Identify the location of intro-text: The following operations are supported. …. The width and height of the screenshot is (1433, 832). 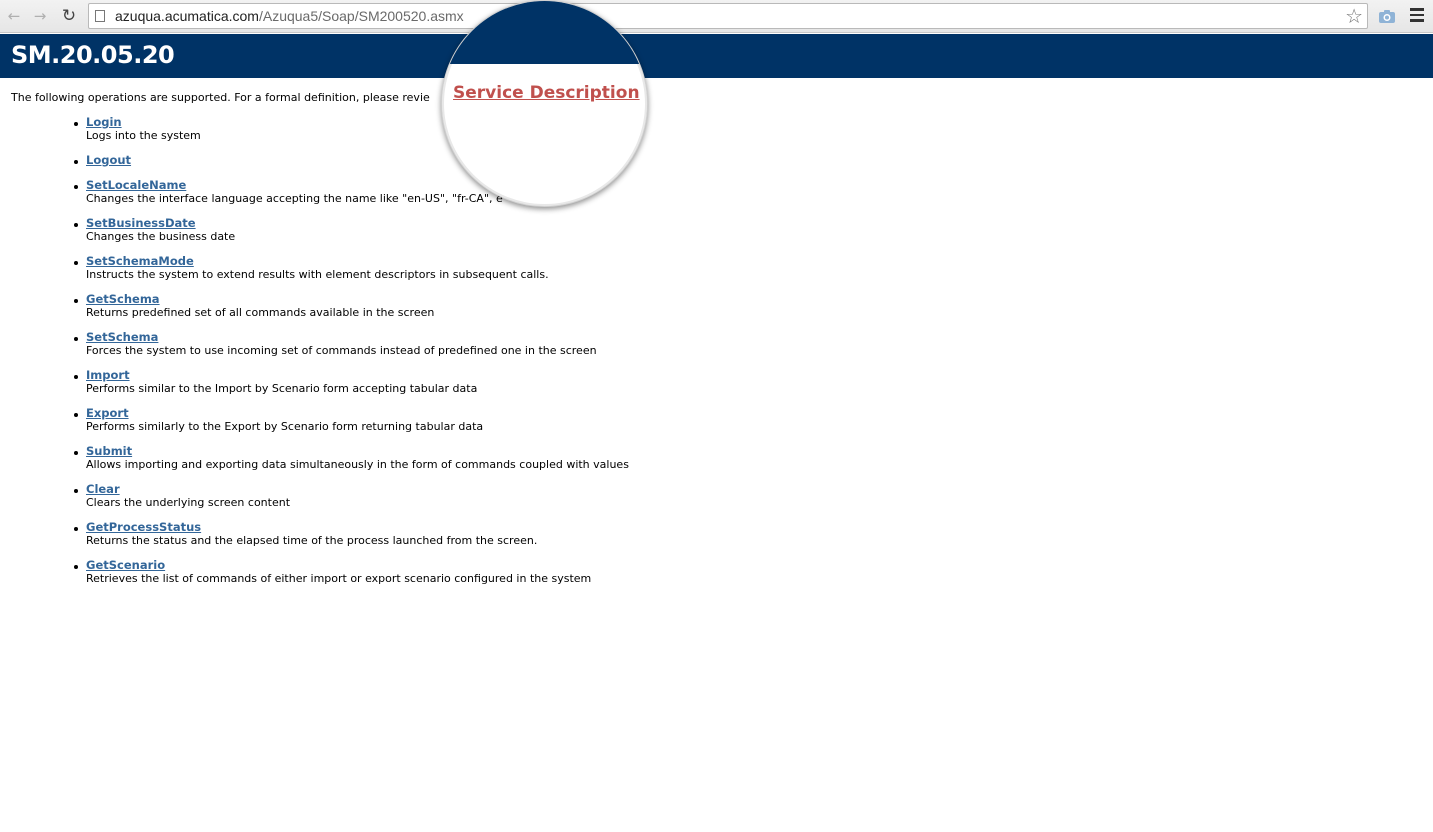
(220, 97).